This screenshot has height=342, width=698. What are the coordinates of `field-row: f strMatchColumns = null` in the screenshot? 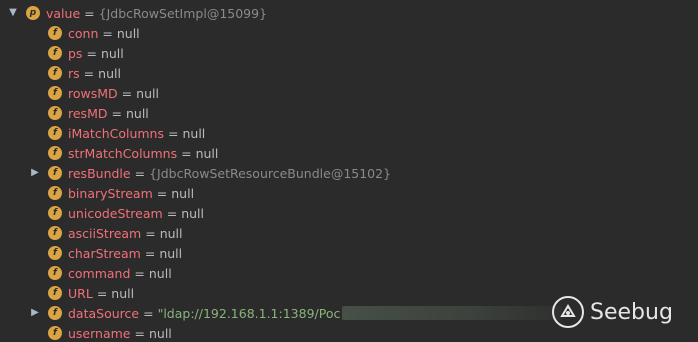 It's located at (363, 153).